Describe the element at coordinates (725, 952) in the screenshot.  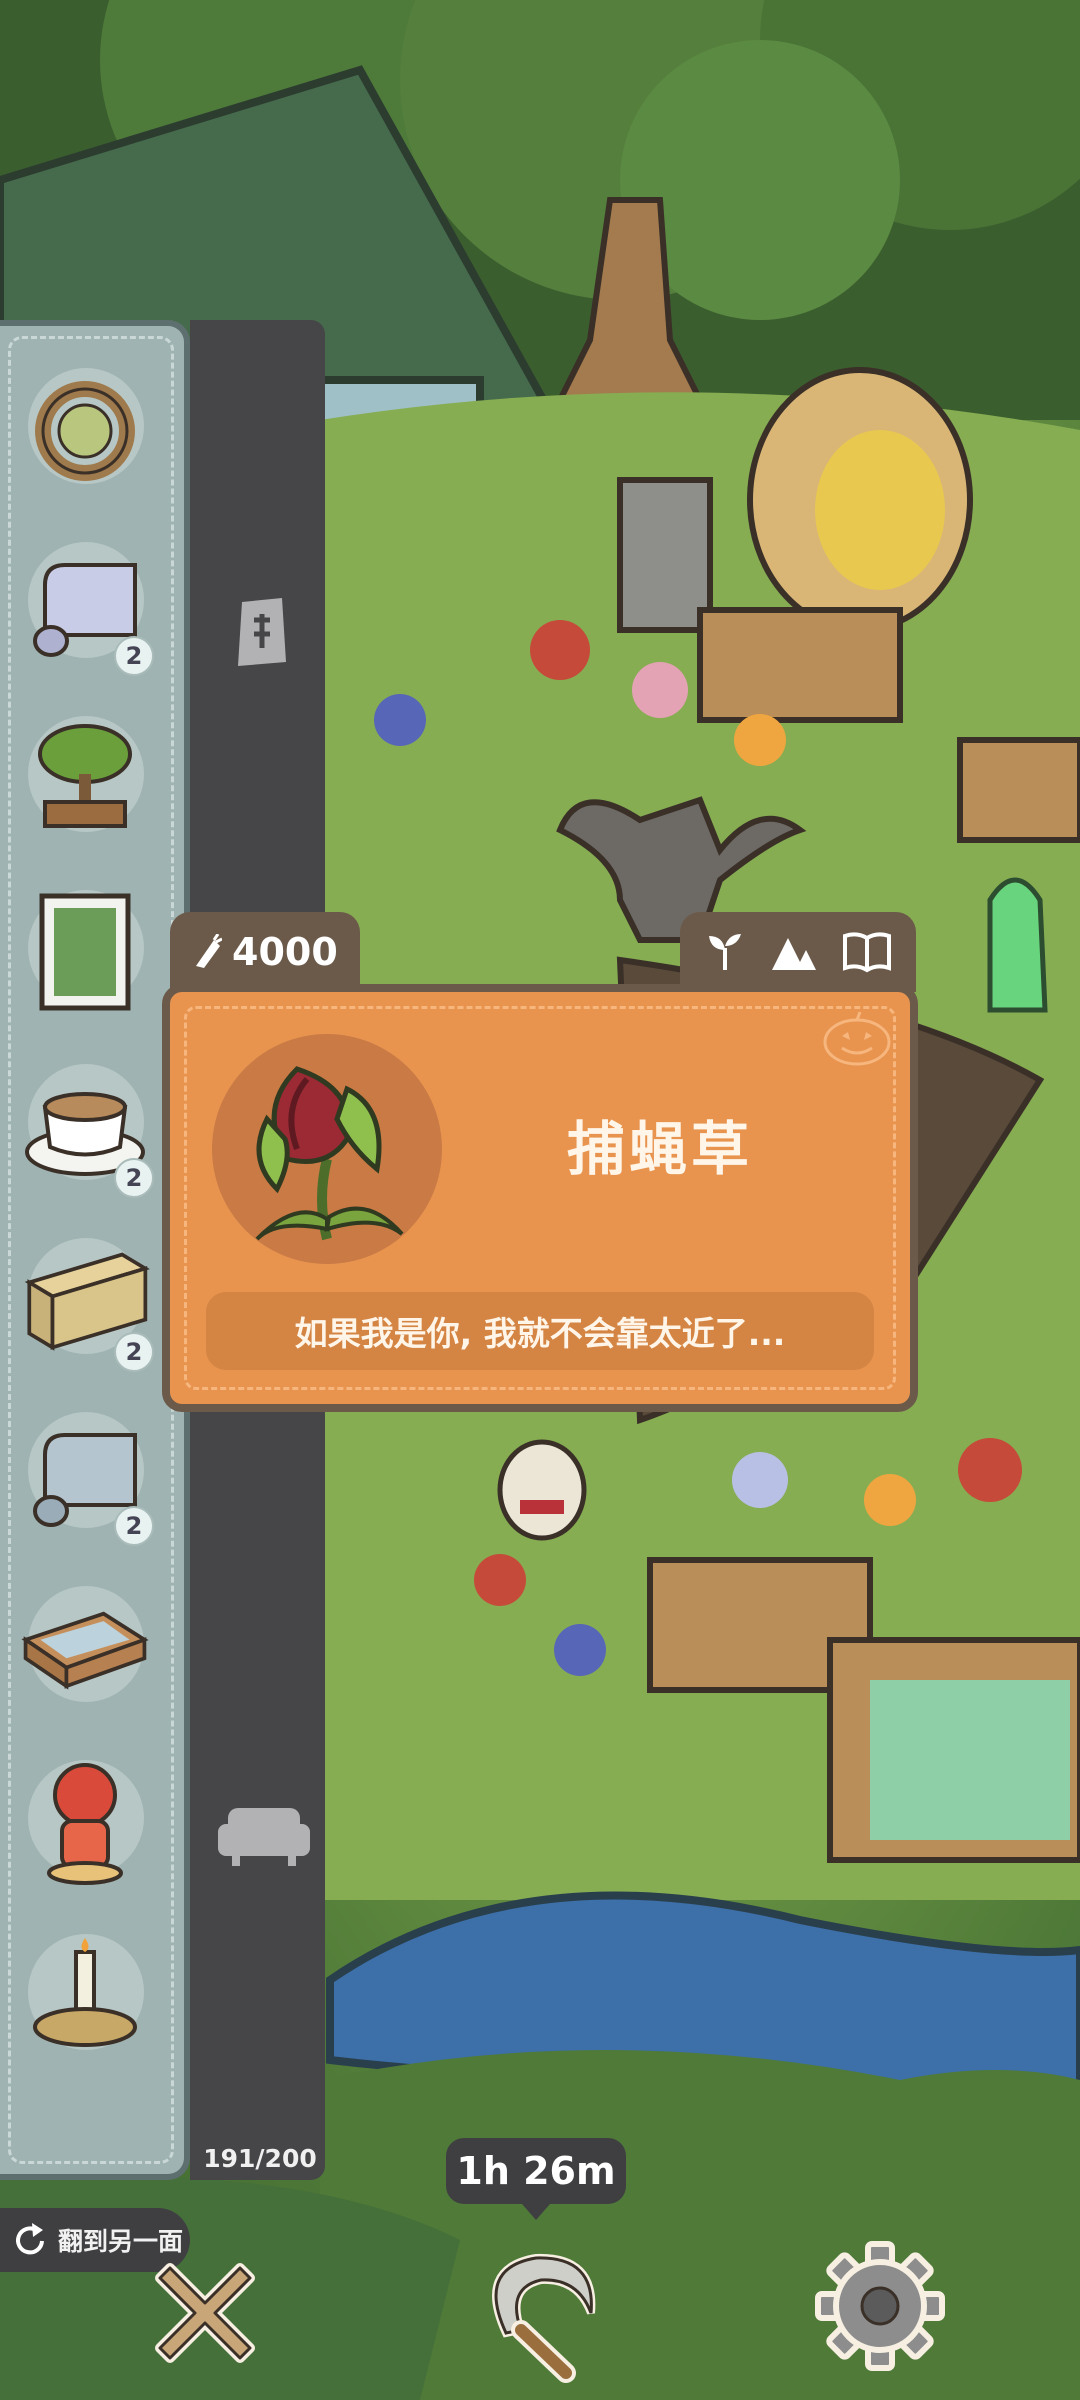
I see `sprout-icon` at that location.